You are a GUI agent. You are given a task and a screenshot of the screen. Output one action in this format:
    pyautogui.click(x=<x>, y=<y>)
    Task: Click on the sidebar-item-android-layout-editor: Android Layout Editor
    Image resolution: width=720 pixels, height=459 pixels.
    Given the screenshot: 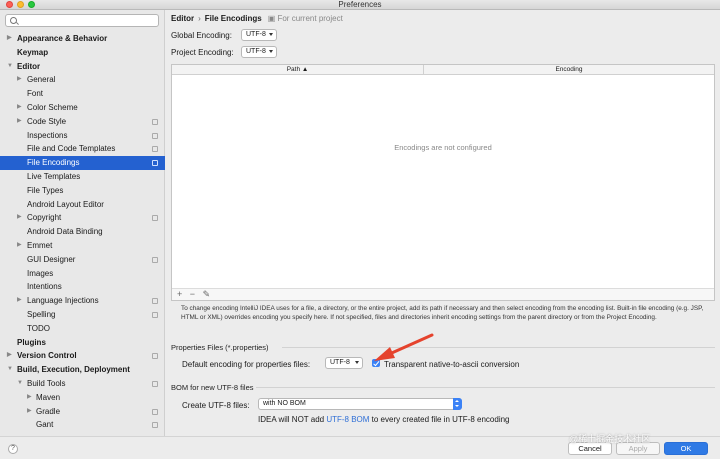 What is the action you would take?
    pyautogui.click(x=82, y=205)
    